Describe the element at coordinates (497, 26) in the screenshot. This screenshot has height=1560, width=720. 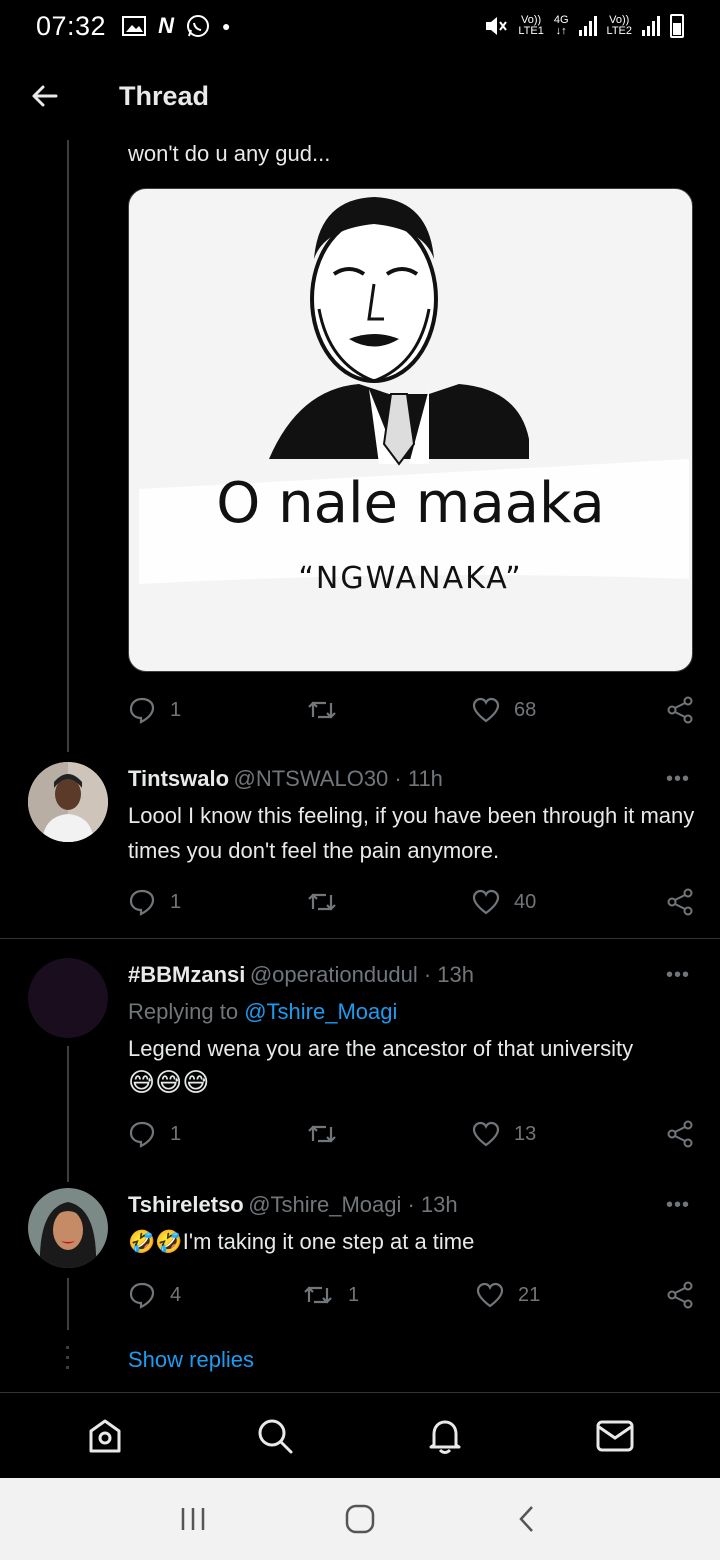
I see `mute-icon` at that location.